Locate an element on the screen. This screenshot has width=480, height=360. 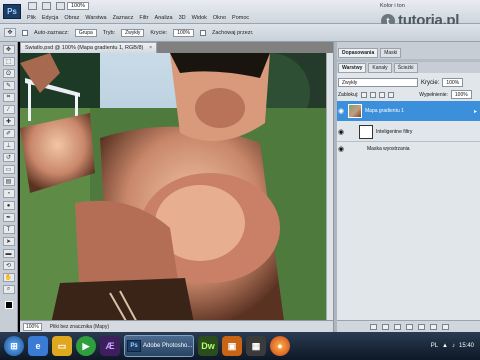
menu-widok: Widok is located at coordinates (199, 18).